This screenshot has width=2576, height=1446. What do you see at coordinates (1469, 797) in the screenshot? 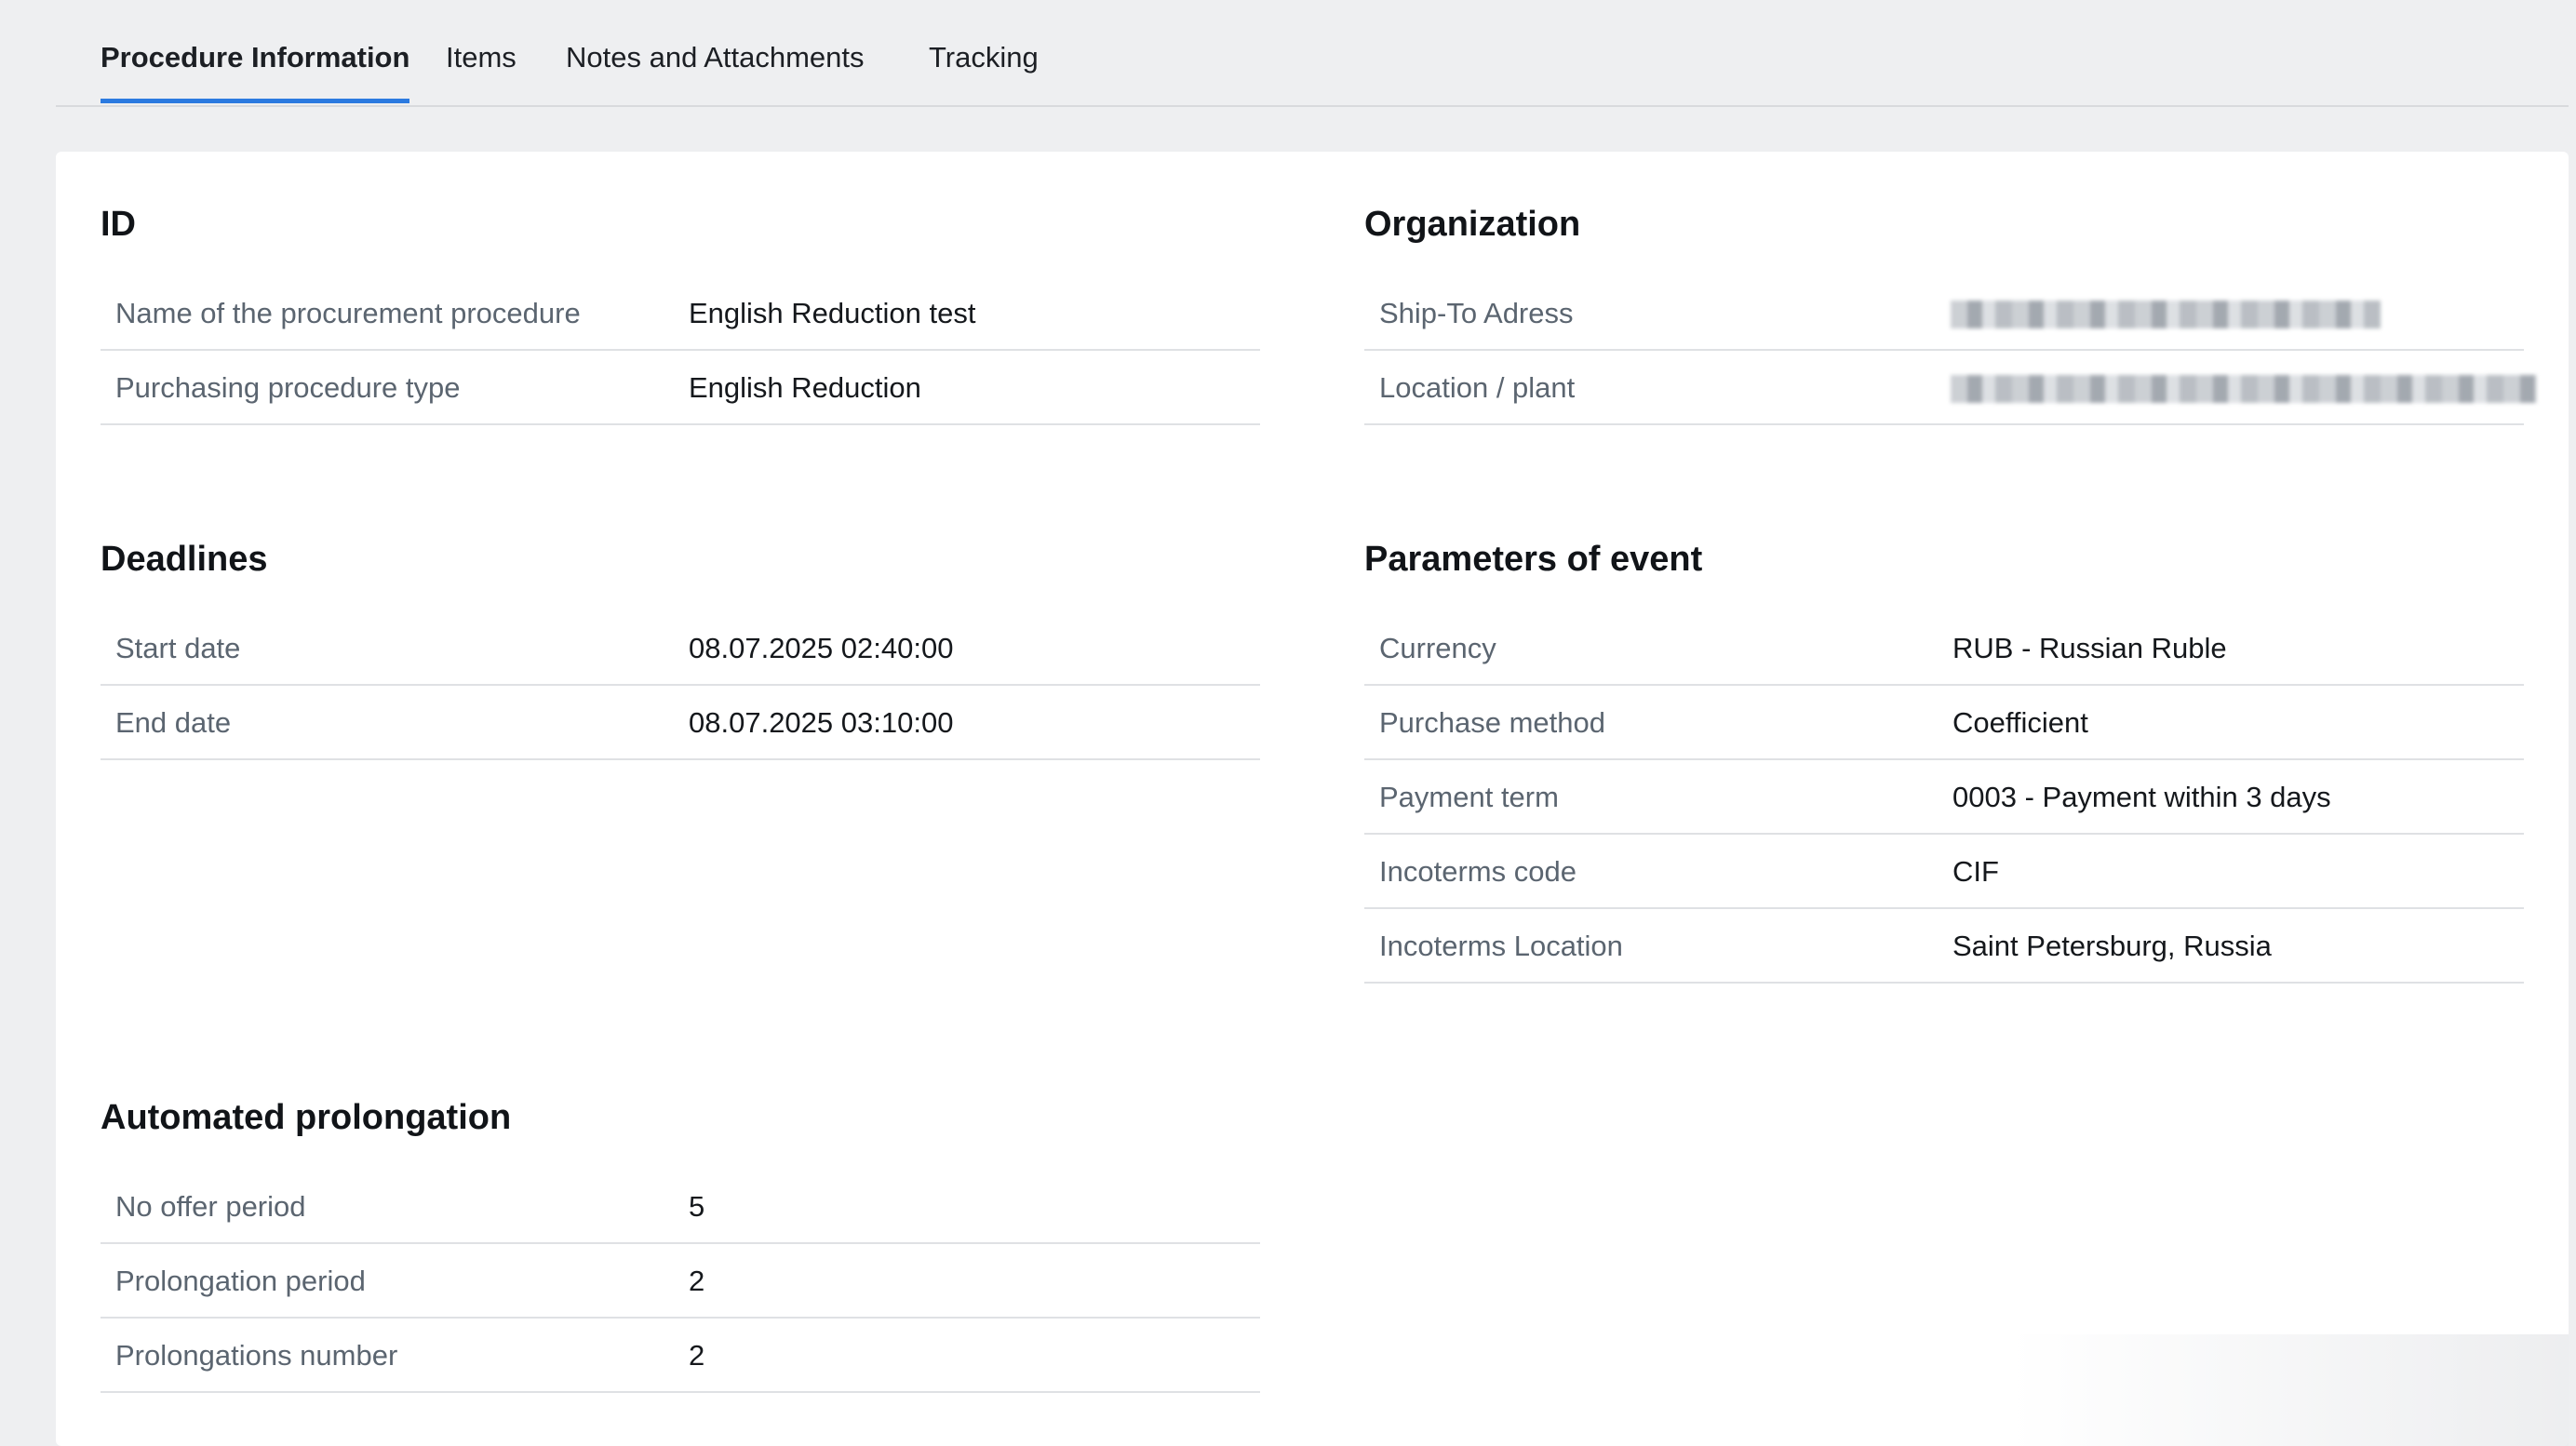
I see `field-label: Payment term` at bounding box center [1469, 797].